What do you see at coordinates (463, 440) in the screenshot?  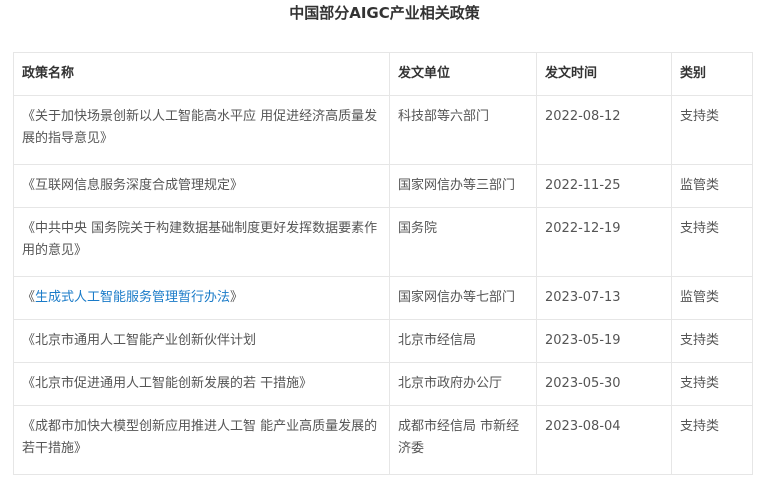 I see `issuer-cell: 成都市经信局 市新经济委` at bounding box center [463, 440].